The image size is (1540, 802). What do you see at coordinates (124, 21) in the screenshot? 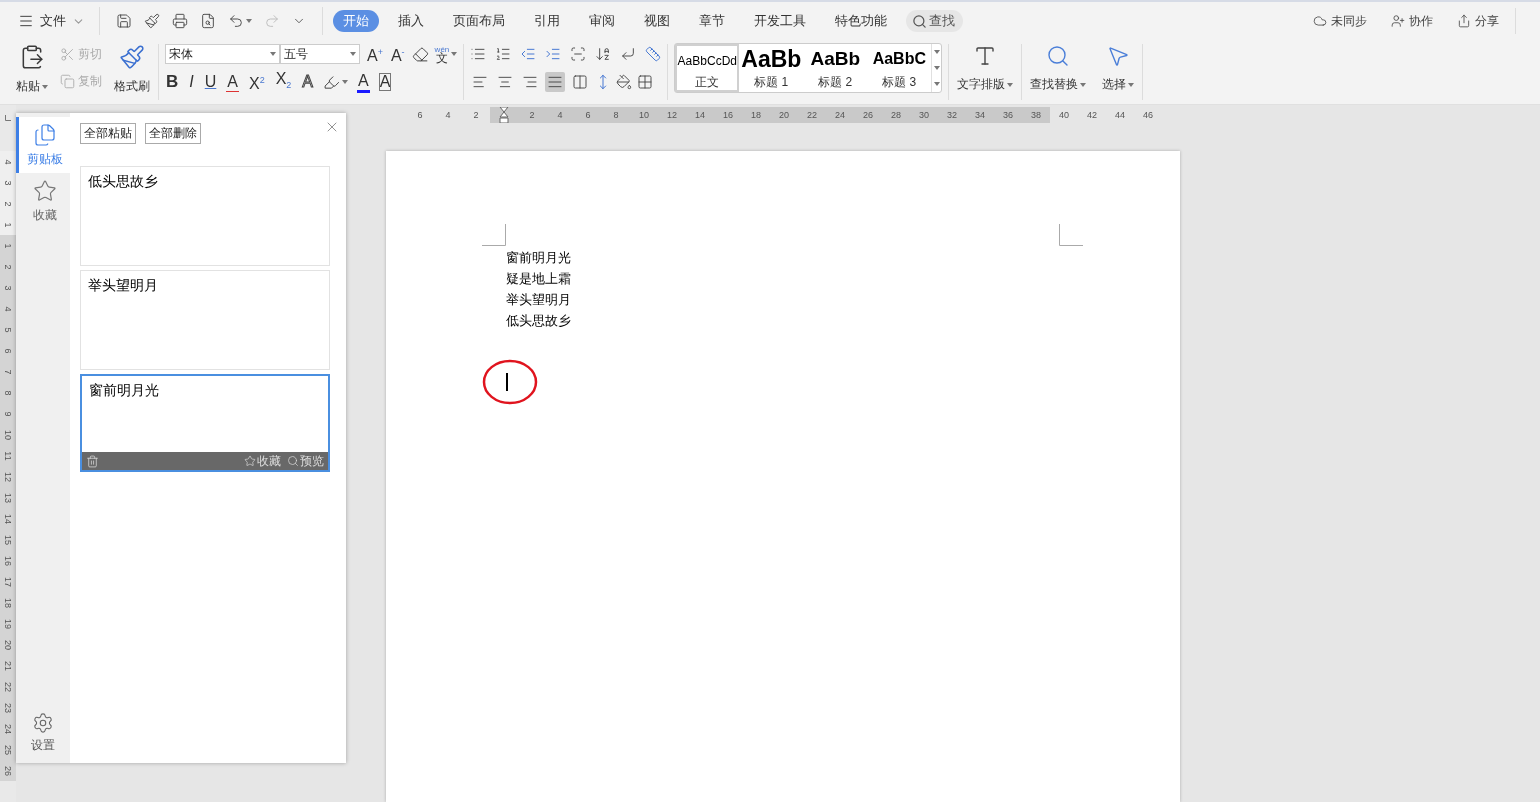
I see `save-icon` at bounding box center [124, 21].